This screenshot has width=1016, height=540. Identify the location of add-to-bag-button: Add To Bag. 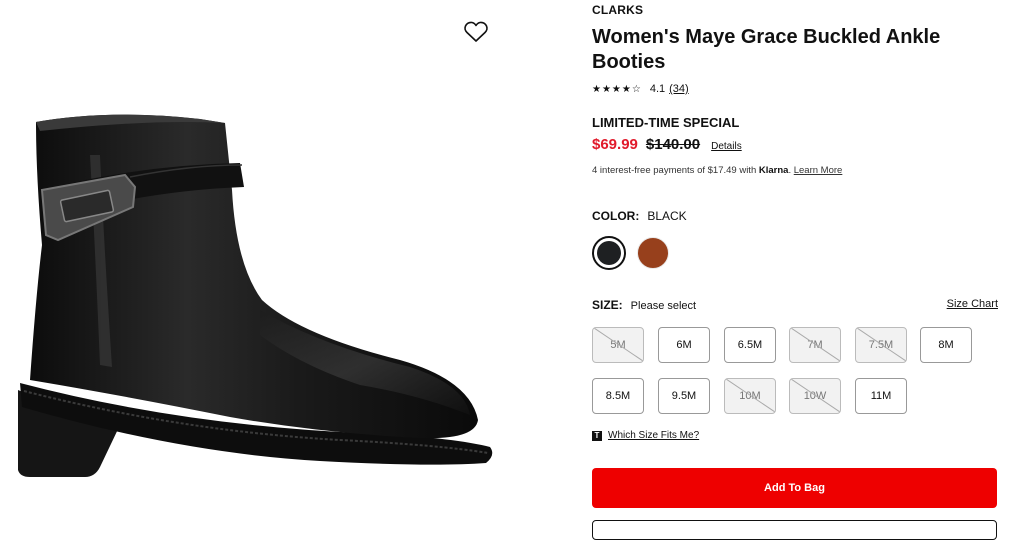
(794, 488).